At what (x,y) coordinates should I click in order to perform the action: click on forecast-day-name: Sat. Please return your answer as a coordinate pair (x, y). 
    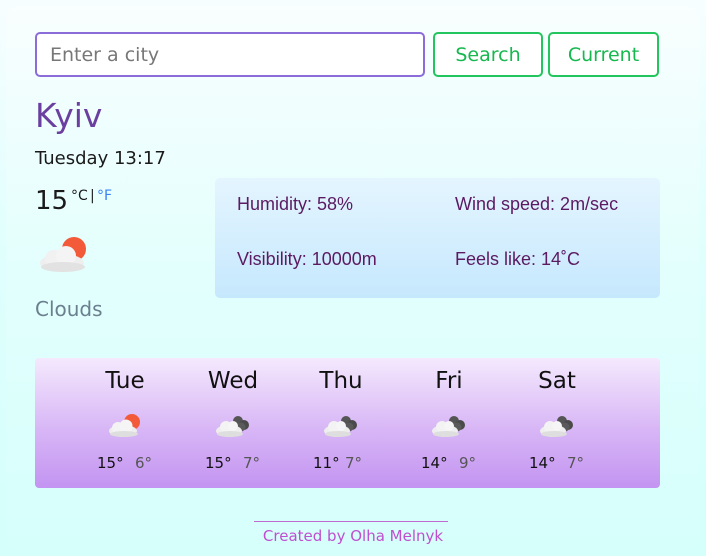
    Looking at the image, I should click on (557, 381).